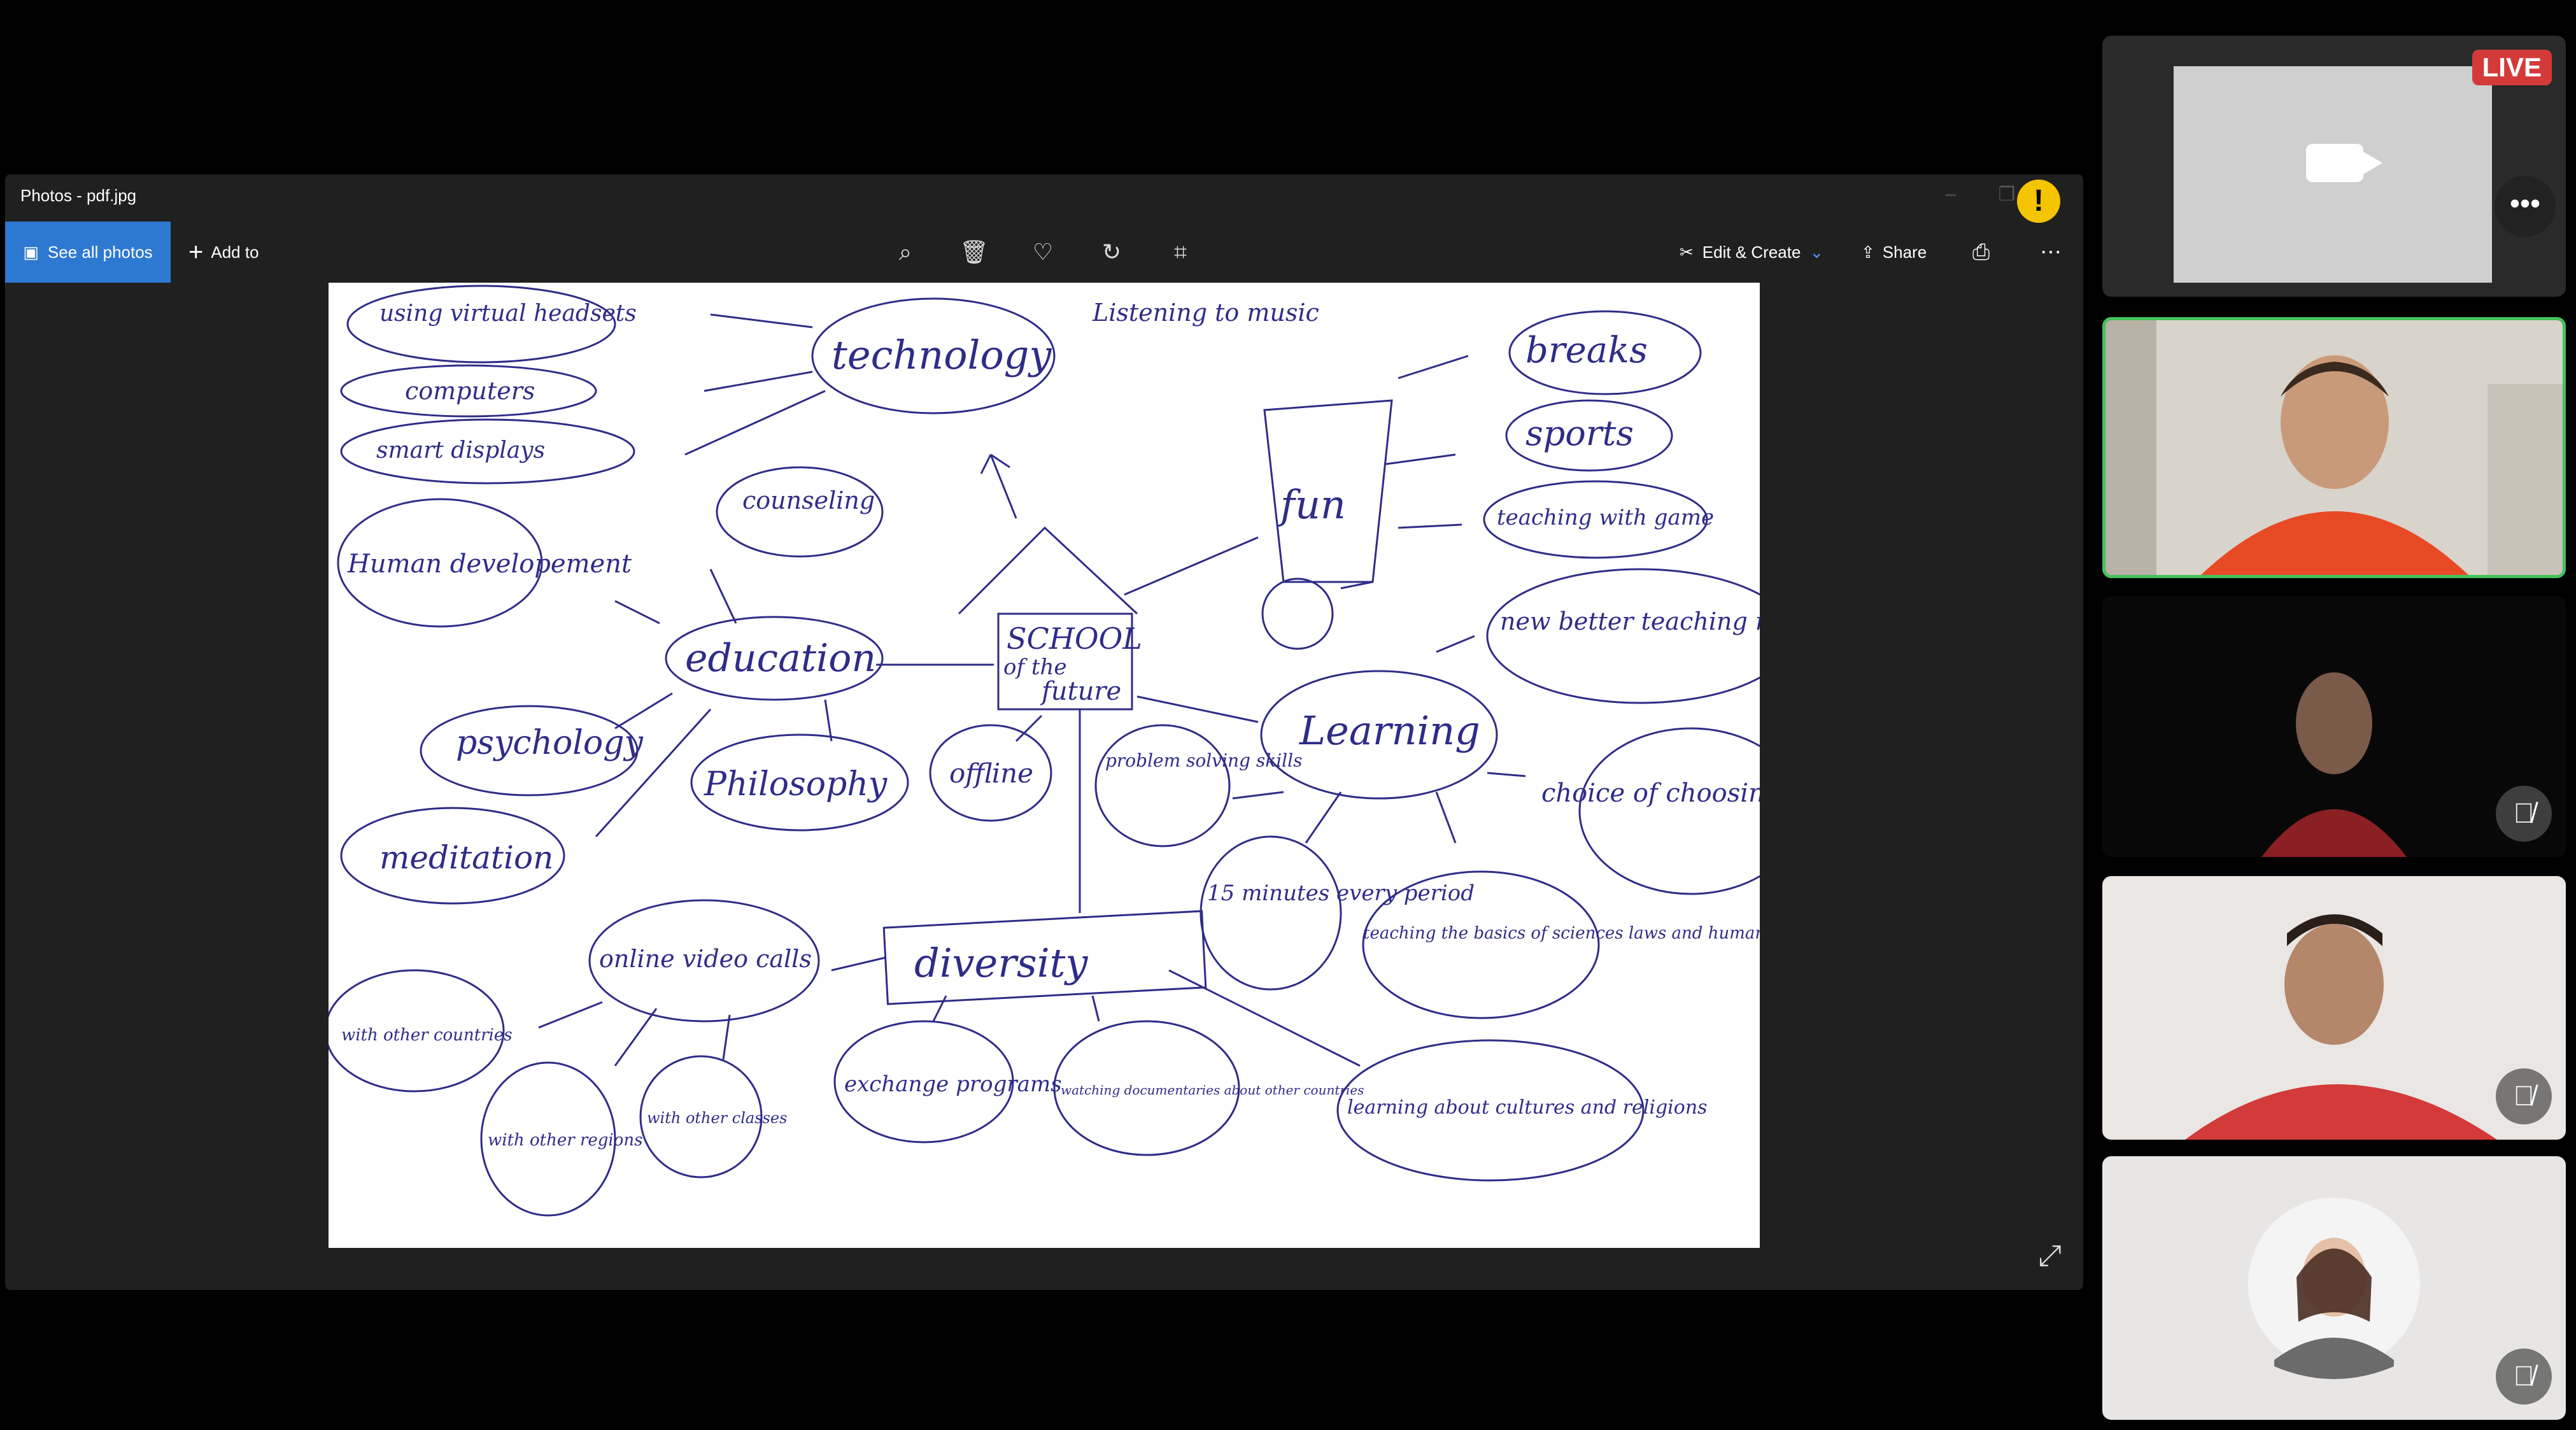 The width and height of the screenshot is (2576, 1430). I want to click on node-philosophy: Philosophy, so click(796, 784).